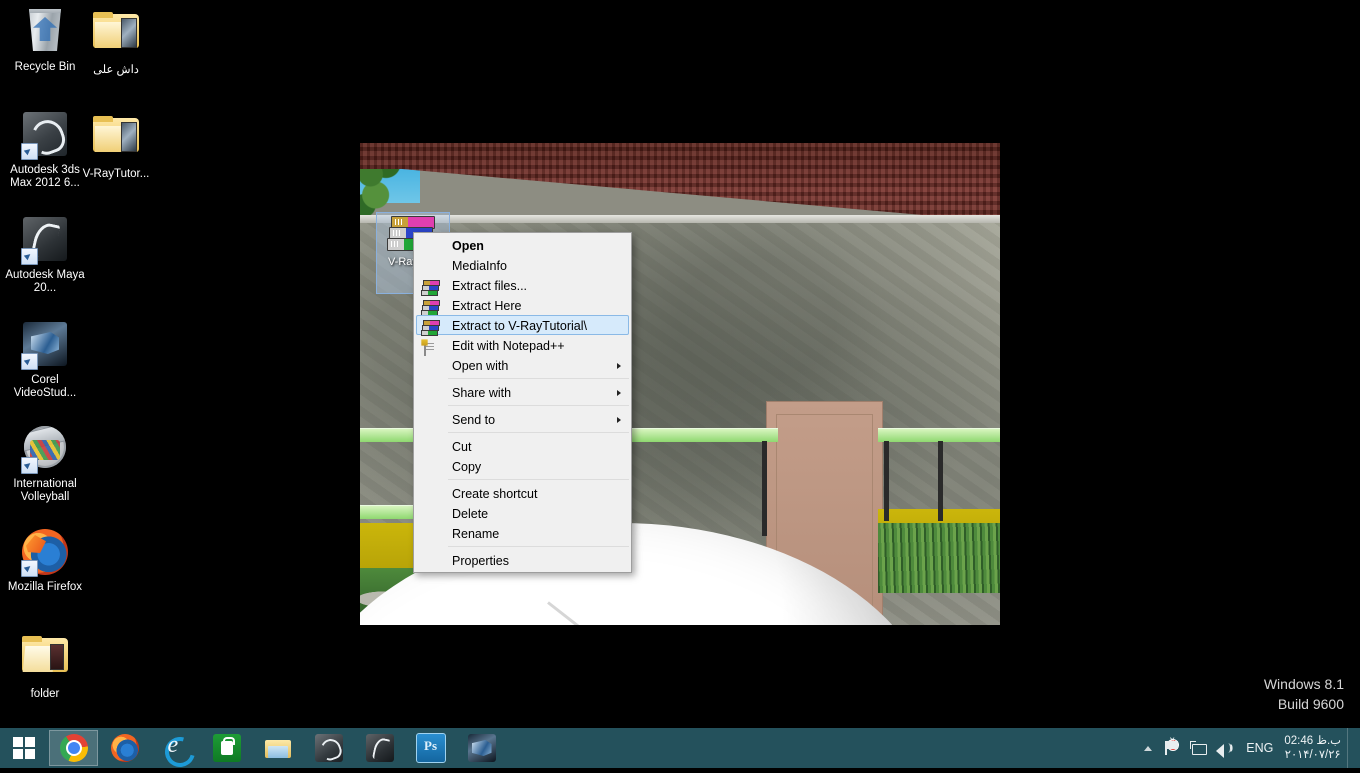 This screenshot has height=773, width=1360. I want to click on taskbar-button-file-explorer, so click(277, 748).